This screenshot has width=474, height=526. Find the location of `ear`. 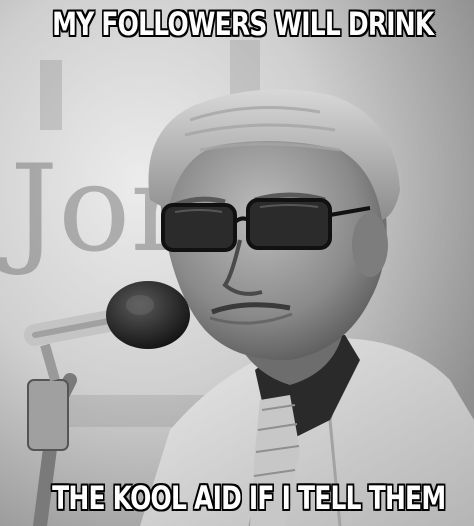

ear is located at coordinates (370, 245).